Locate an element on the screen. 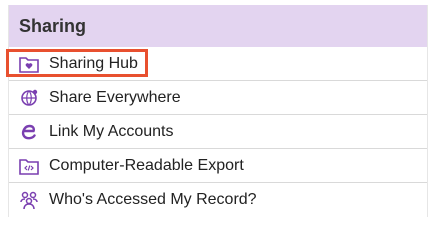 This screenshot has height=240, width=439. section-title: Sharing is located at coordinates (53, 25).